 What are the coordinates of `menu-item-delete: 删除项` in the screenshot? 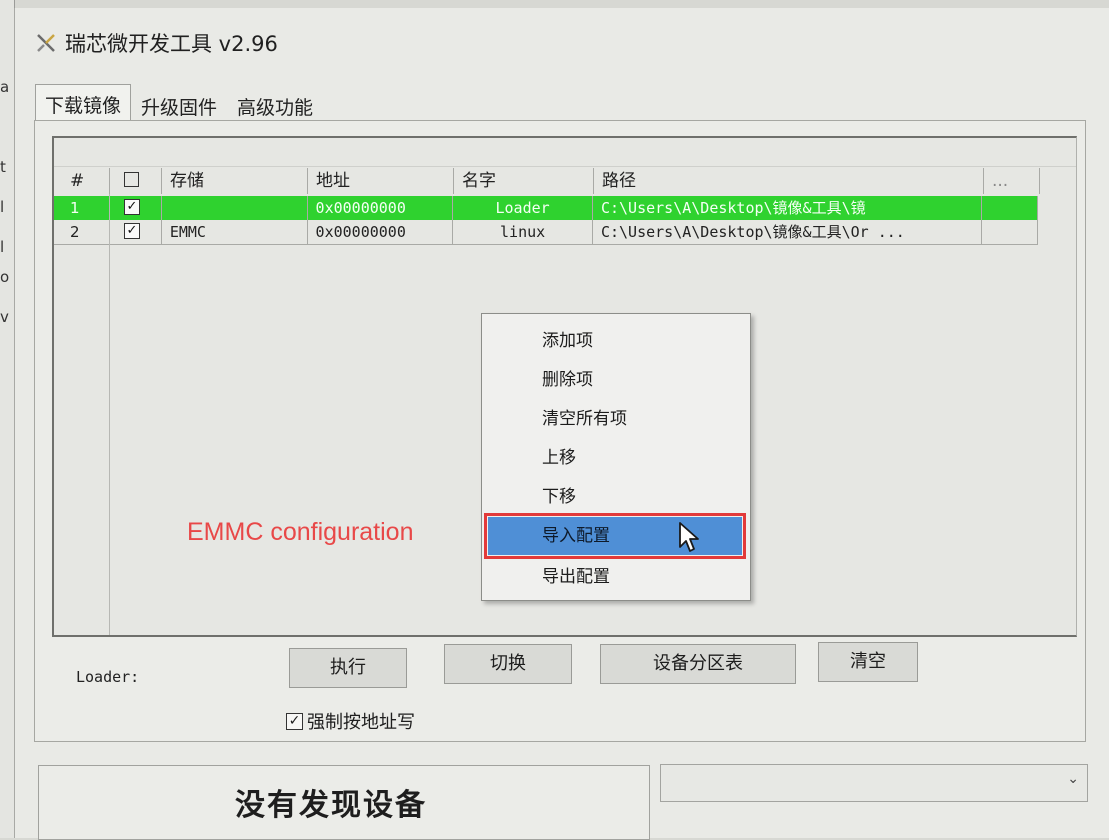 It's located at (615, 380).